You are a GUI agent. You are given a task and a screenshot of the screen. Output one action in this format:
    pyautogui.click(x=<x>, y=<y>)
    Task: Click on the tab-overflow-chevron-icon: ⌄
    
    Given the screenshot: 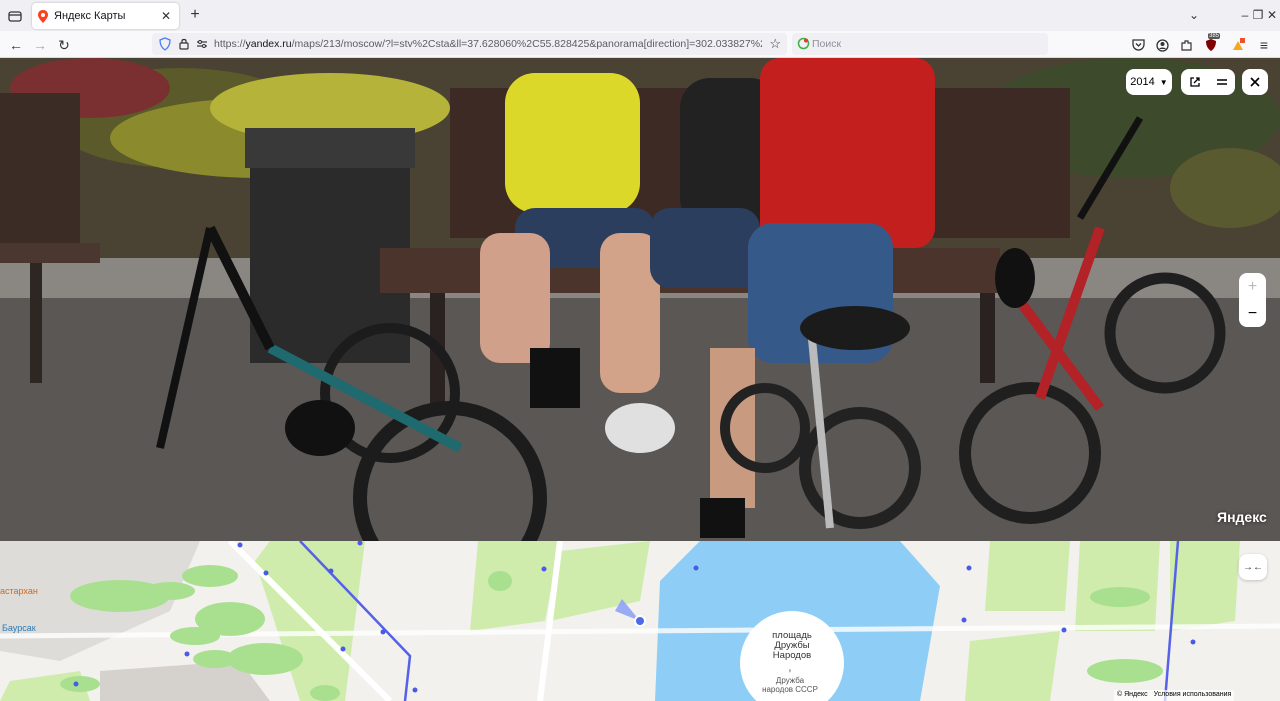 What is the action you would take?
    pyautogui.click(x=1194, y=15)
    